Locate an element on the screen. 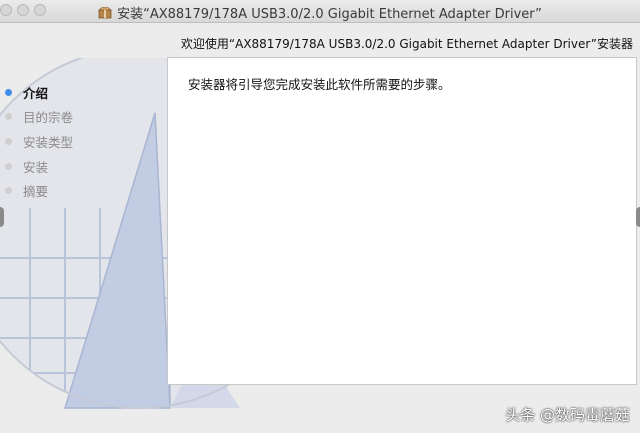 The width and height of the screenshot is (640, 433). package-icon is located at coordinates (105, 13).